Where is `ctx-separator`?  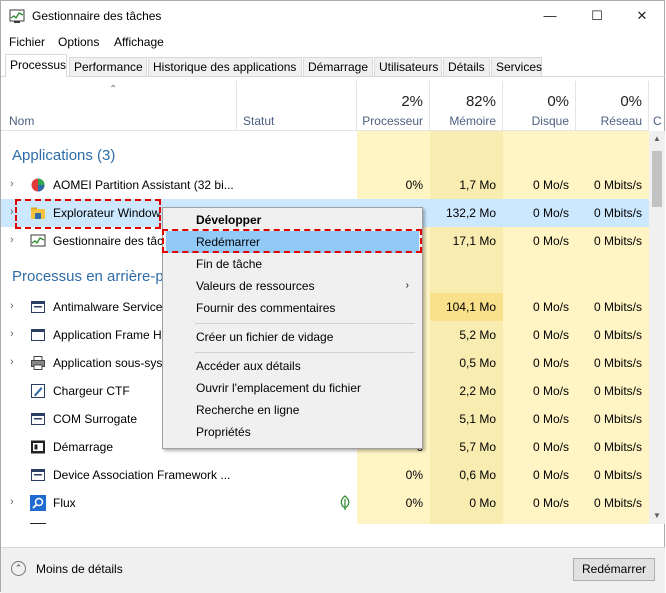
ctx-separator is located at coordinates (305, 323).